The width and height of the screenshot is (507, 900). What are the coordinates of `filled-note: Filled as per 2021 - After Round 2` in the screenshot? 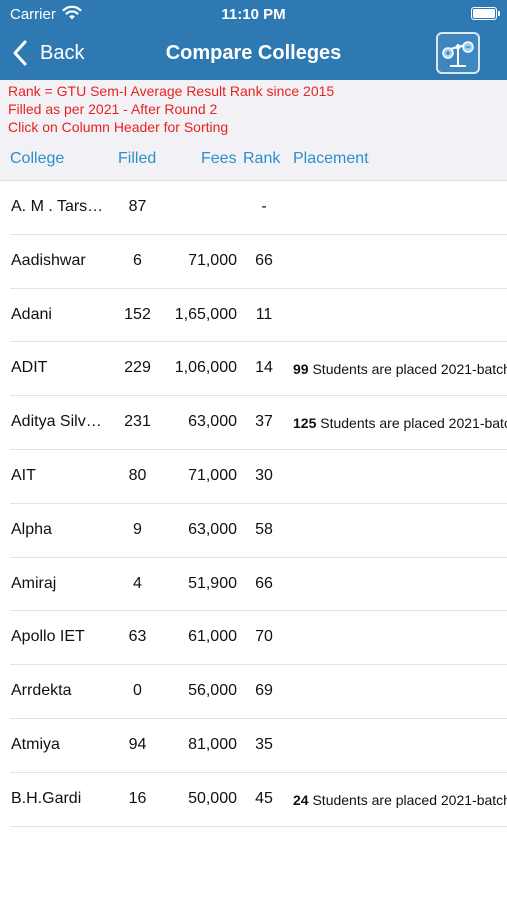 It's located at (113, 109).